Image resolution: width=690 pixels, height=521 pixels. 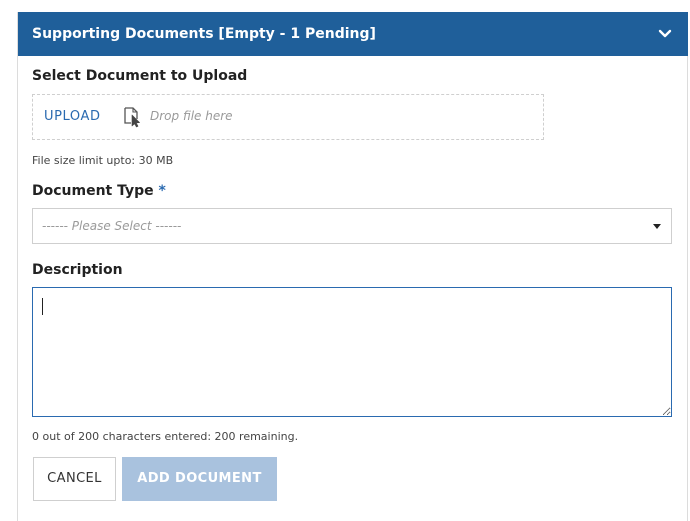 I want to click on document-type-selected-value: ------ Please Select ------, so click(x=112, y=226).